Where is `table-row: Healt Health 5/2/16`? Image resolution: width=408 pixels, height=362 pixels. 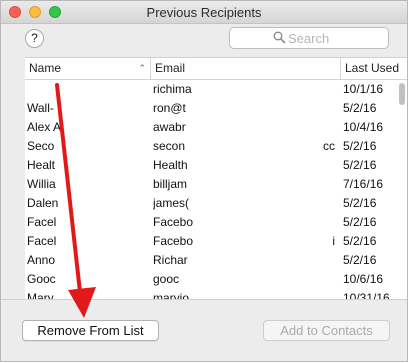 table-row: Healt Health 5/2/16 is located at coordinates (210, 165).